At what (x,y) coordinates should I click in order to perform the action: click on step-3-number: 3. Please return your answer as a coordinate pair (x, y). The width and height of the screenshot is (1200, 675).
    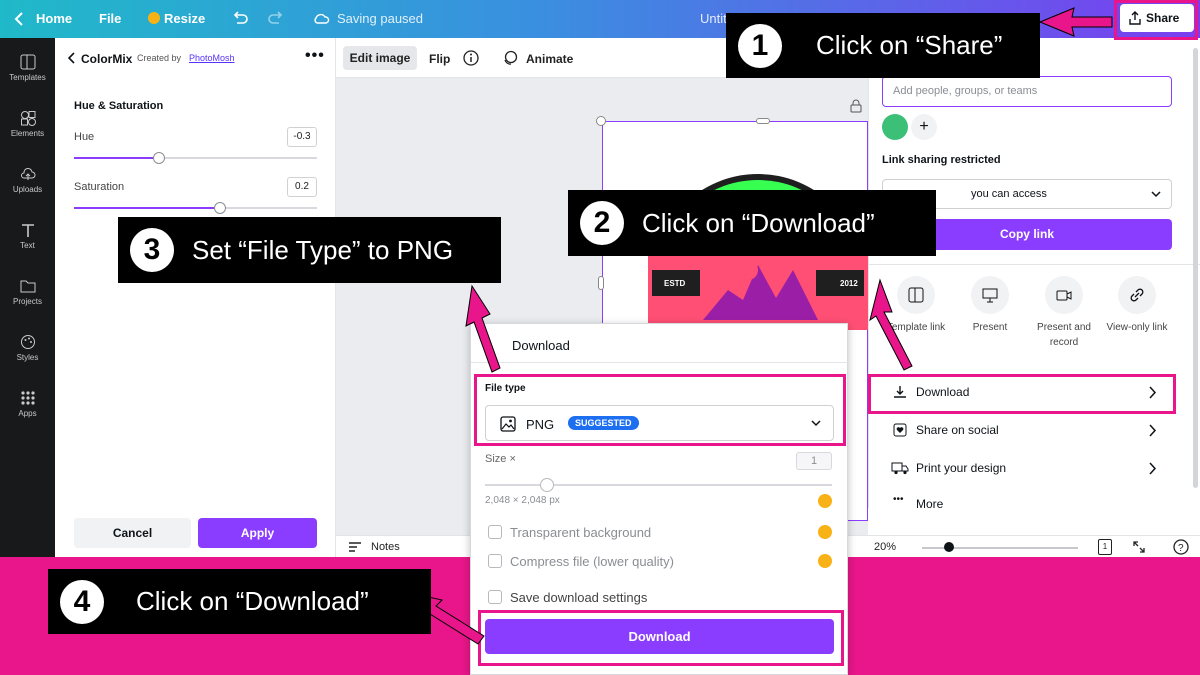
    Looking at the image, I should click on (152, 250).